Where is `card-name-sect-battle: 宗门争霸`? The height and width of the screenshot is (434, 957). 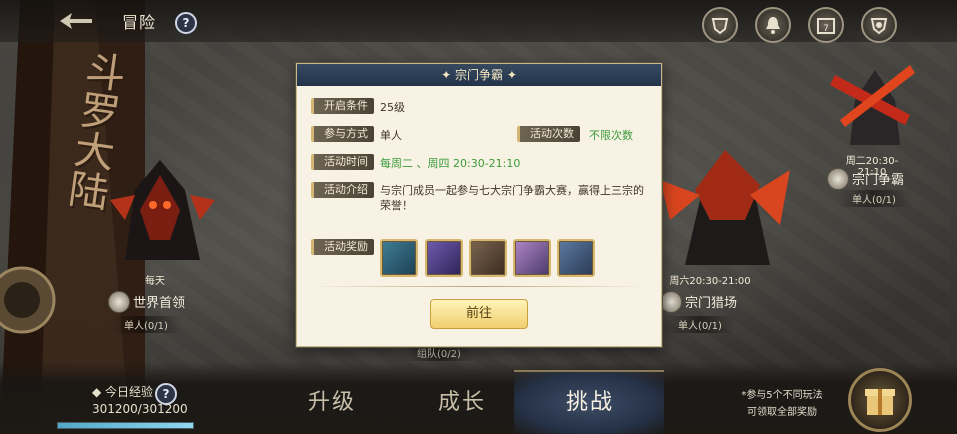
card-name-sect-battle: 宗门争霸 is located at coordinates (878, 178).